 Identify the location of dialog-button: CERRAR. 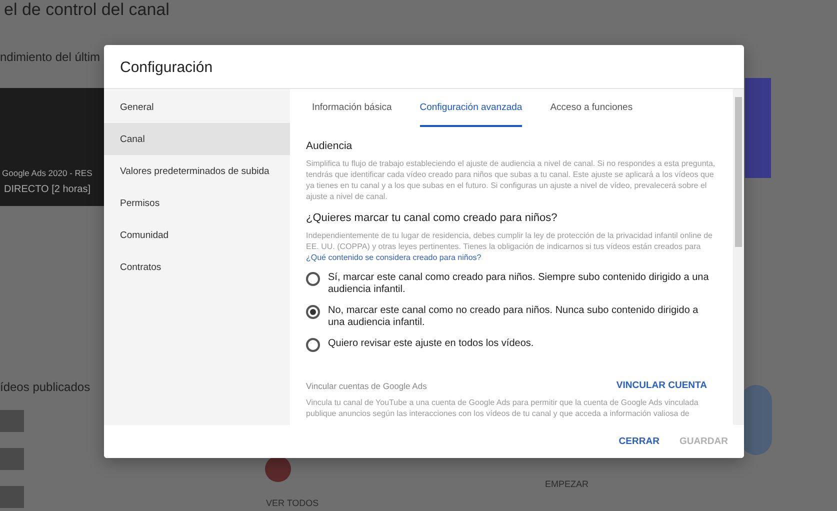
(639, 441).